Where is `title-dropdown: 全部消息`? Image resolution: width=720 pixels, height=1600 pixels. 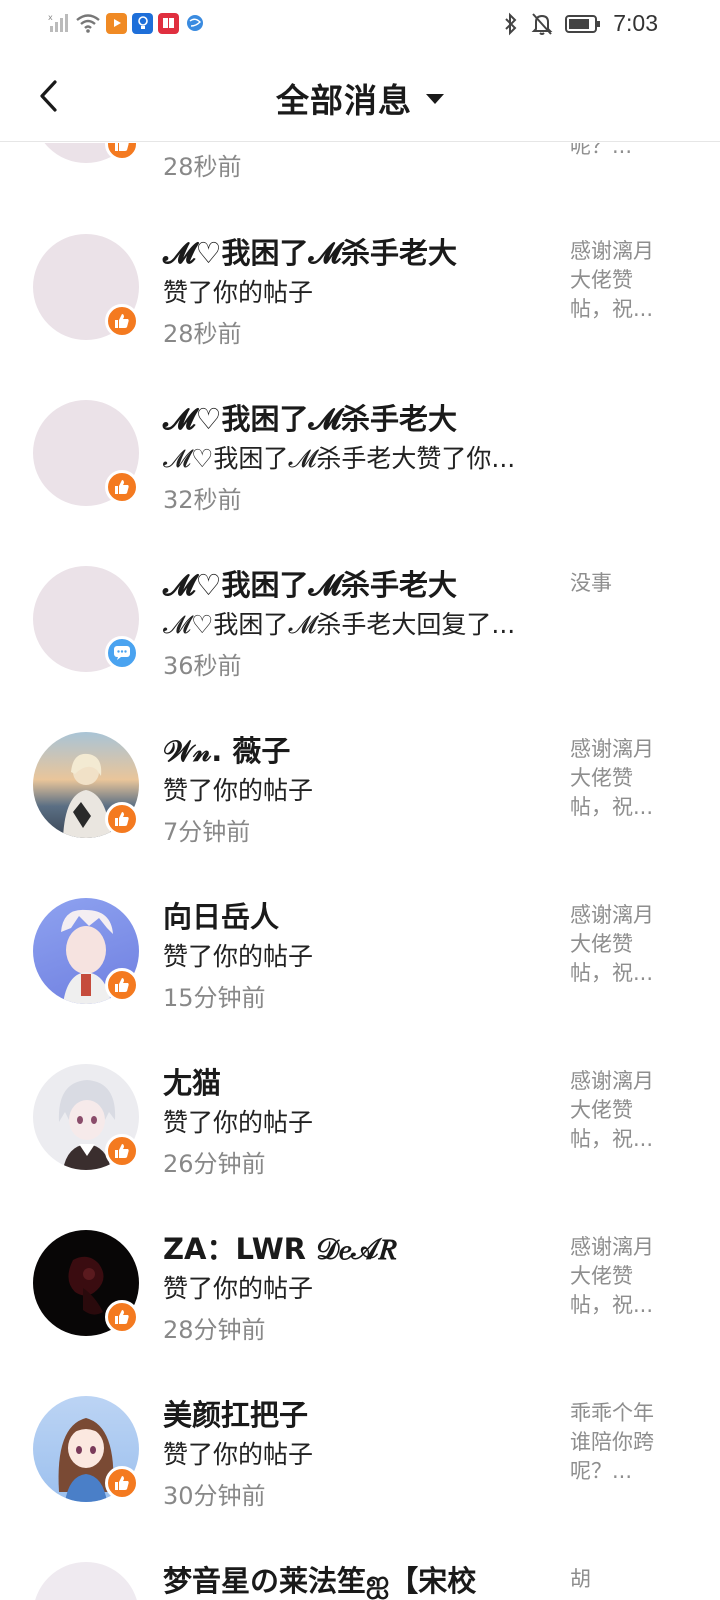 title-dropdown: 全部消息 is located at coordinates (360, 98).